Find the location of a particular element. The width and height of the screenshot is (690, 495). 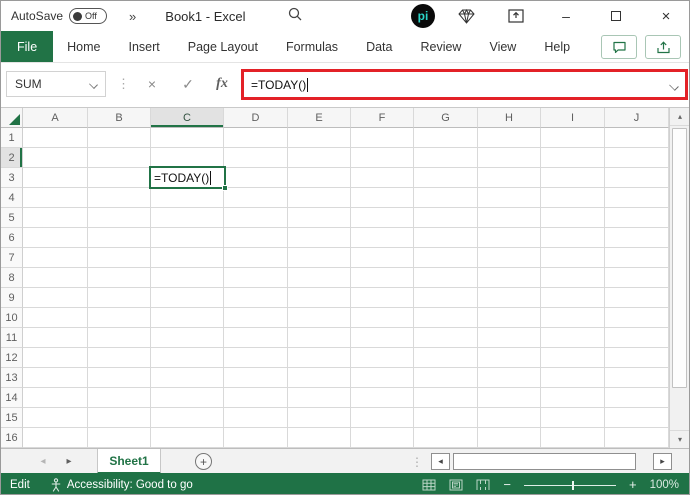

zoom-out-icon: − is located at coordinates (507, 484).